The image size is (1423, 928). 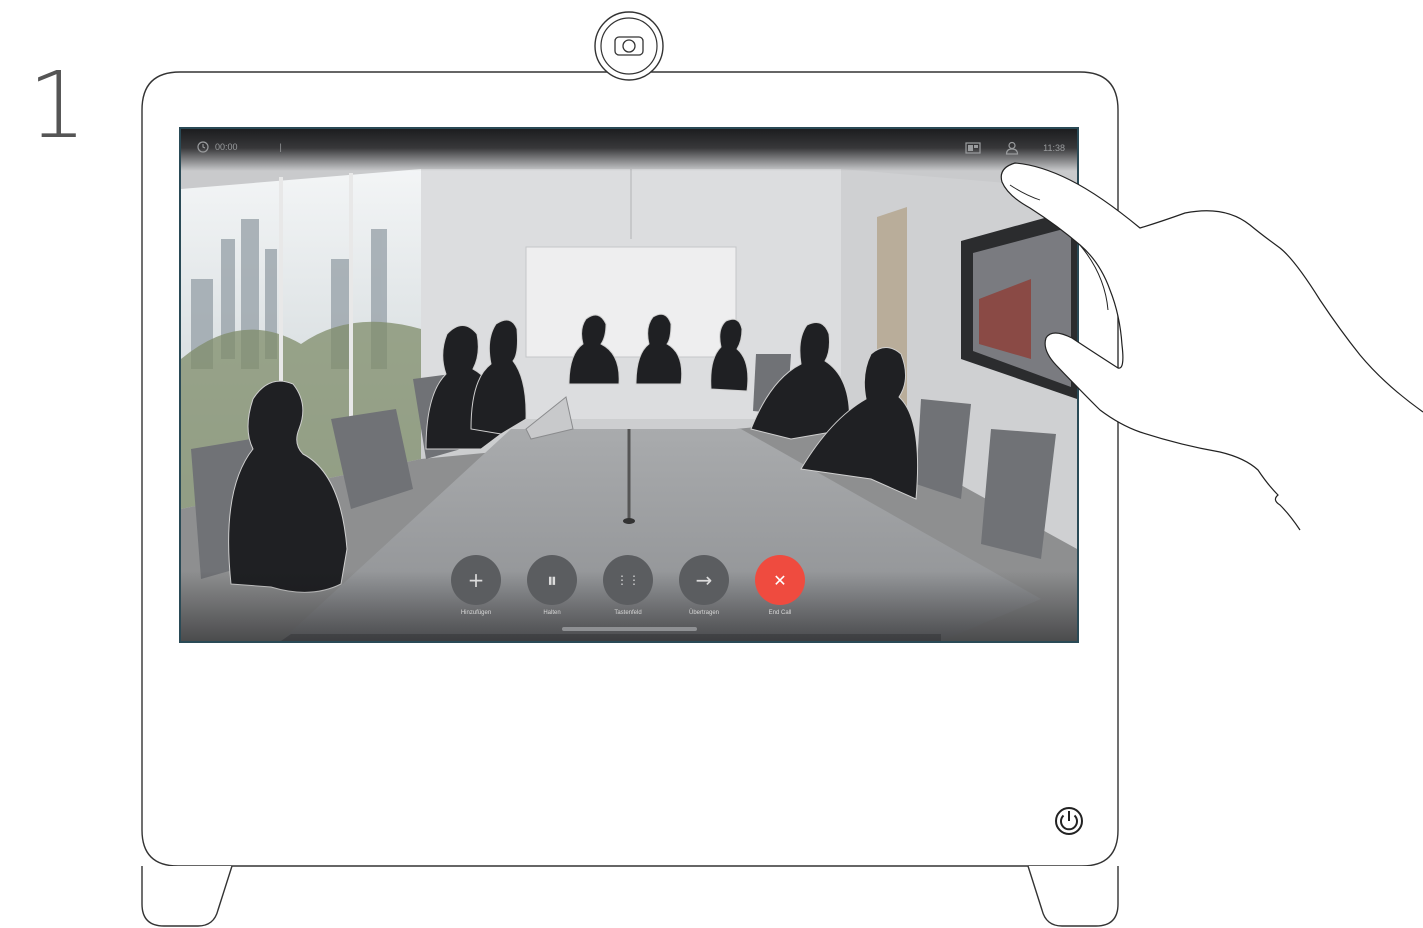 What do you see at coordinates (629, 150) in the screenshot?
I see `status-bar: 00:00 | 11:38` at bounding box center [629, 150].